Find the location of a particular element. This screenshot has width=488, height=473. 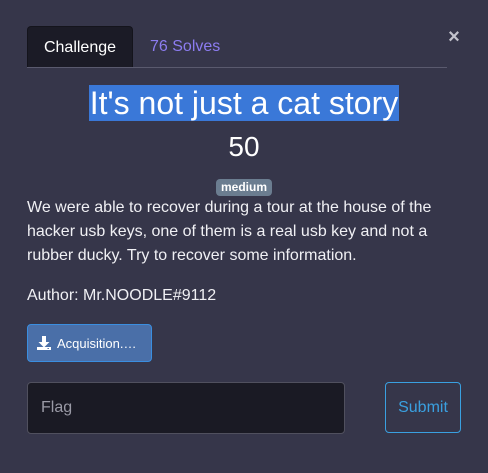

submit-button: Submit is located at coordinates (423, 407).